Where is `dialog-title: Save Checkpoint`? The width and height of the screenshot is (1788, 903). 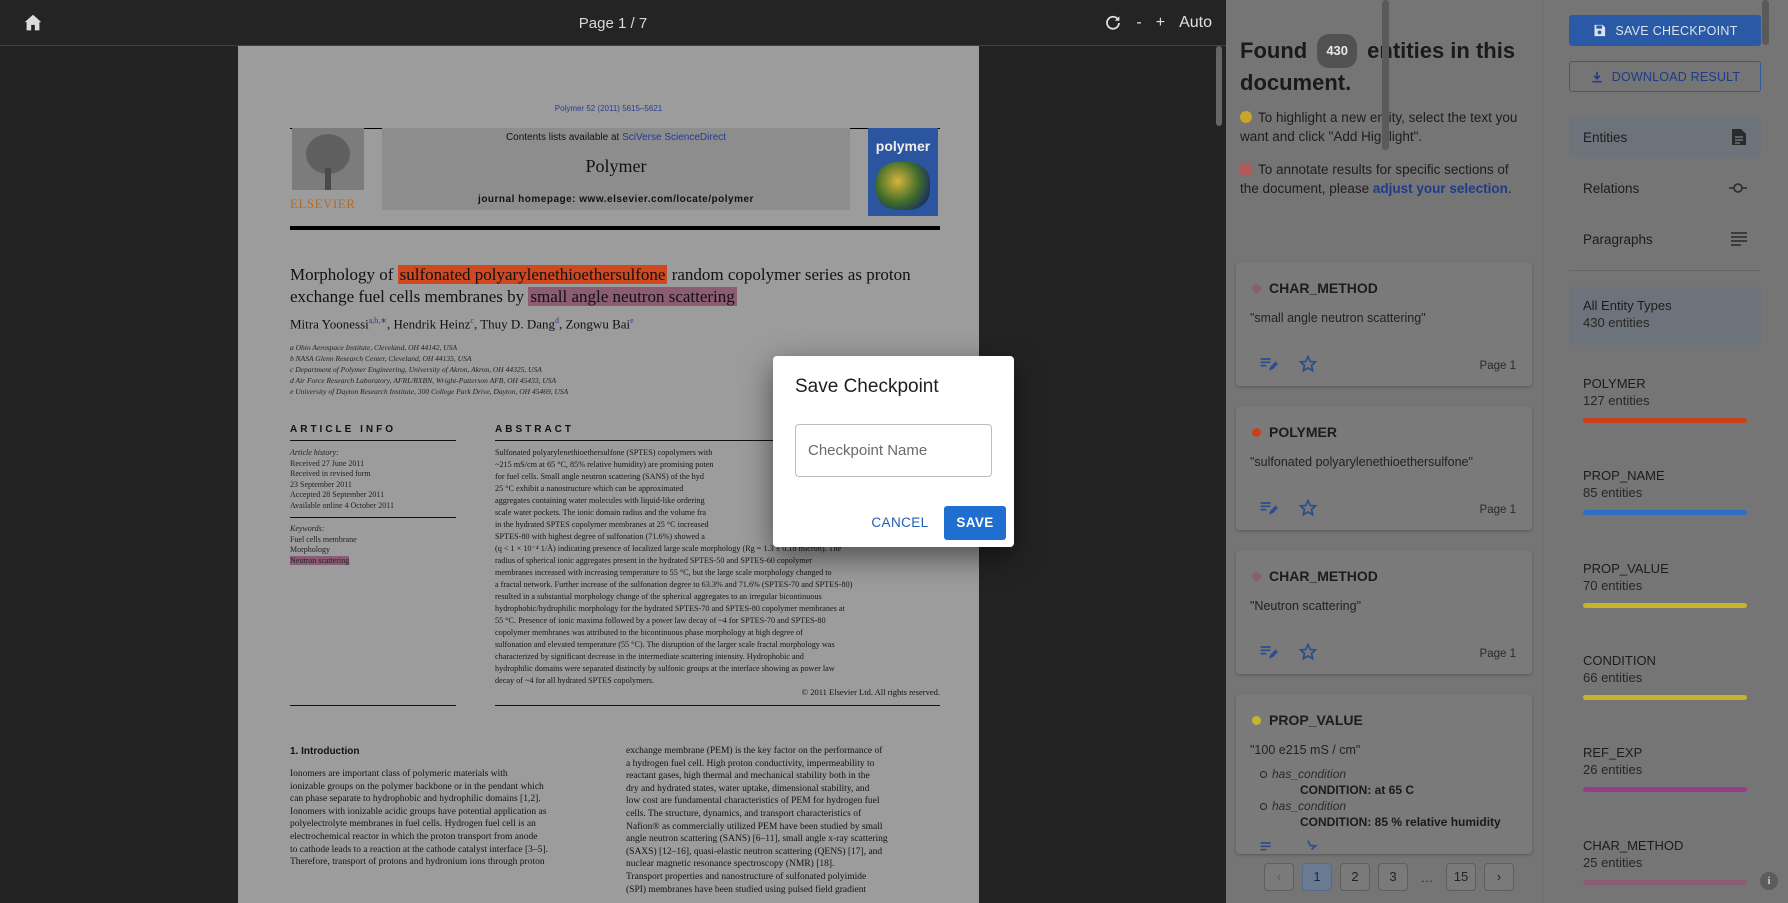
dialog-title: Save Checkpoint is located at coordinates (867, 386).